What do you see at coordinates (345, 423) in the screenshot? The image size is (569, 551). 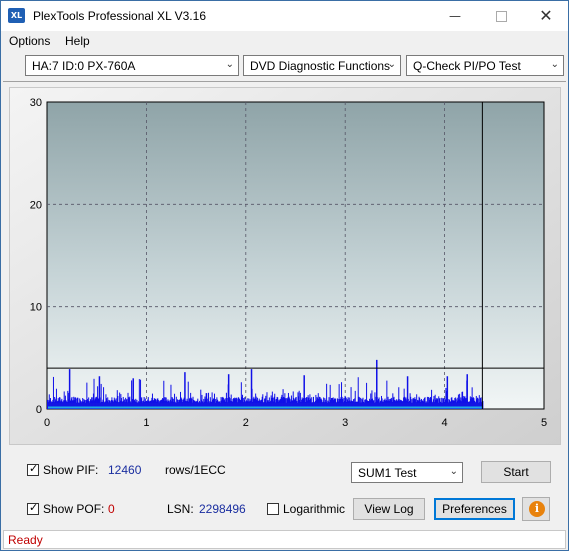 I see `x-tick-label: 3` at bounding box center [345, 423].